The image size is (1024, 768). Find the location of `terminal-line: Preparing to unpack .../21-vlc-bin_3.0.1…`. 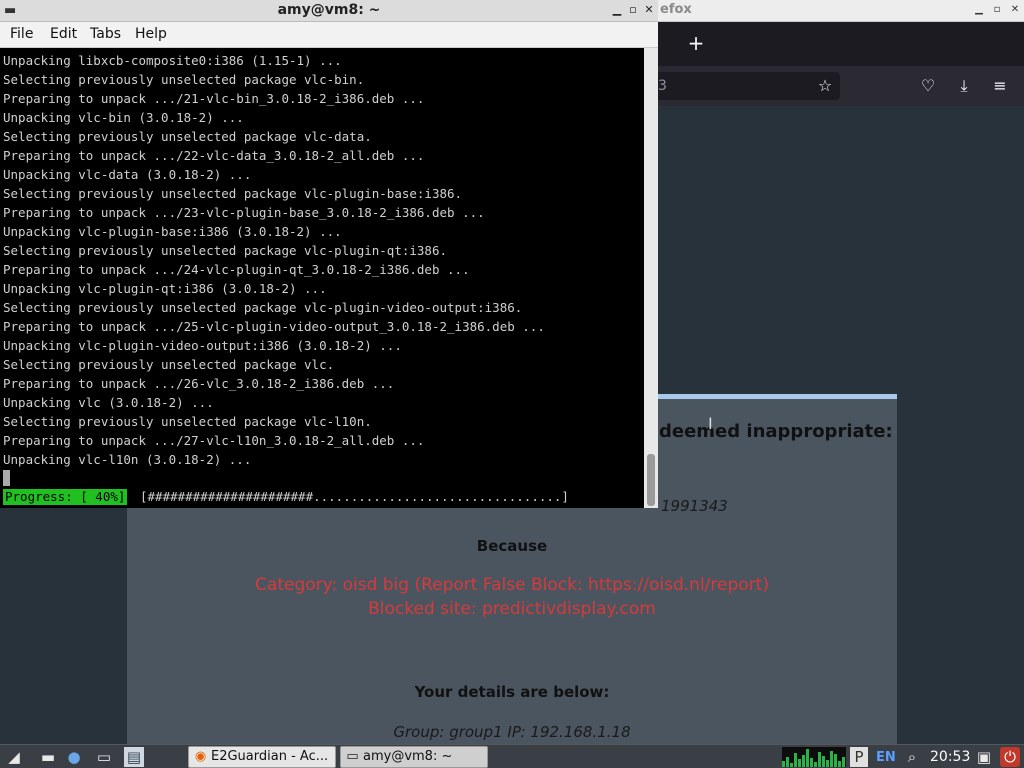

terminal-line: Preparing to unpack .../21-vlc-bin_3.0.1… is located at coordinates (214, 98).